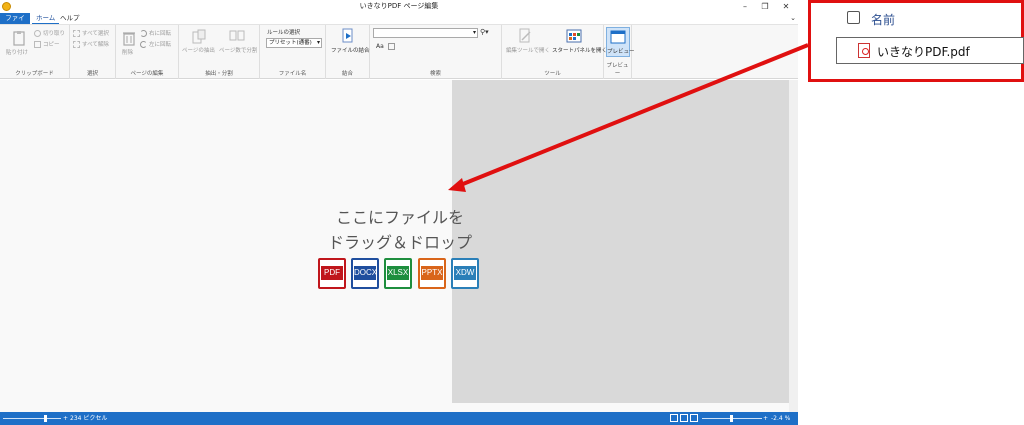 The height and width of the screenshot is (425, 1024). What do you see at coordinates (160, 45) in the screenshot?
I see `rotate-left-label: 左に回転` at bounding box center [160, 45].